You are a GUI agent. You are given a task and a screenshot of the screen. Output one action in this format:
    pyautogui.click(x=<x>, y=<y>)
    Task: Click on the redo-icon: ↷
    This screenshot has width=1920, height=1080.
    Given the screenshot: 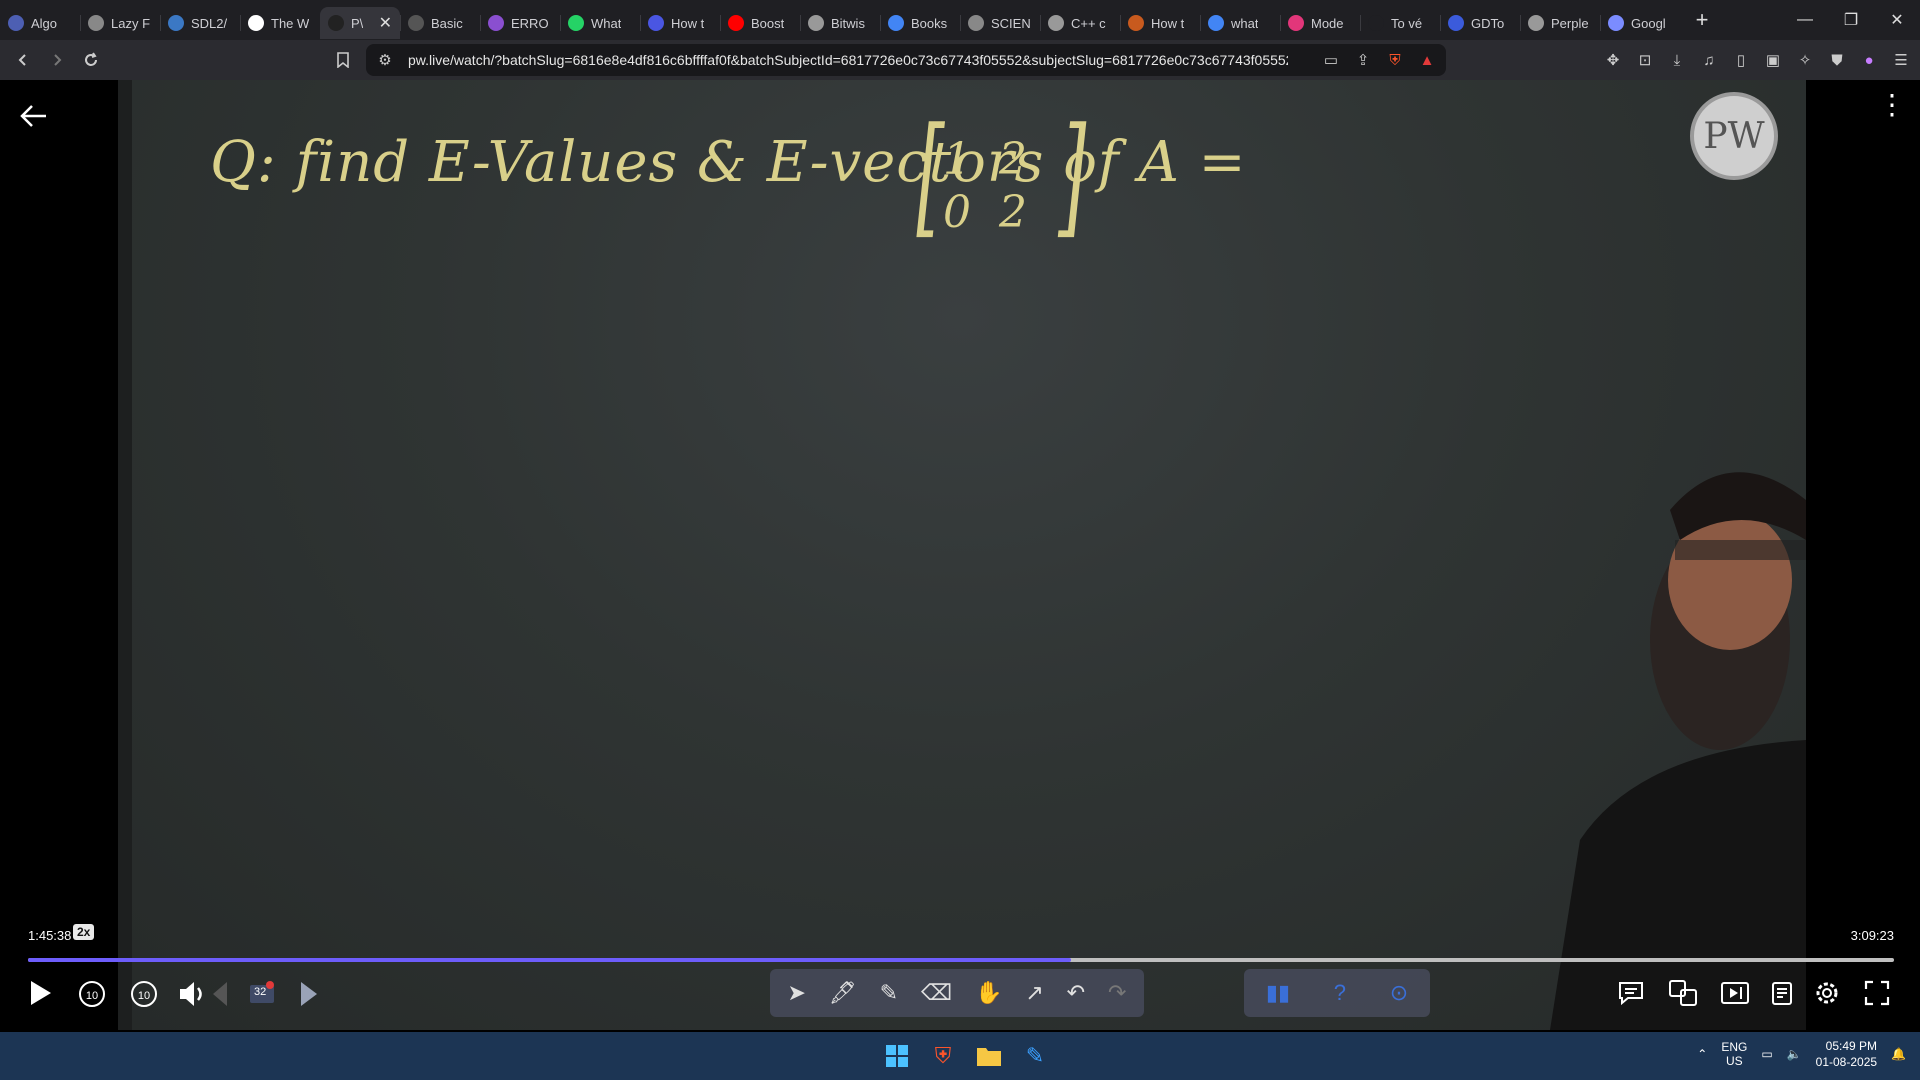 What is the action you would take?
    pyautogui.click(x=1117, y=993)
    